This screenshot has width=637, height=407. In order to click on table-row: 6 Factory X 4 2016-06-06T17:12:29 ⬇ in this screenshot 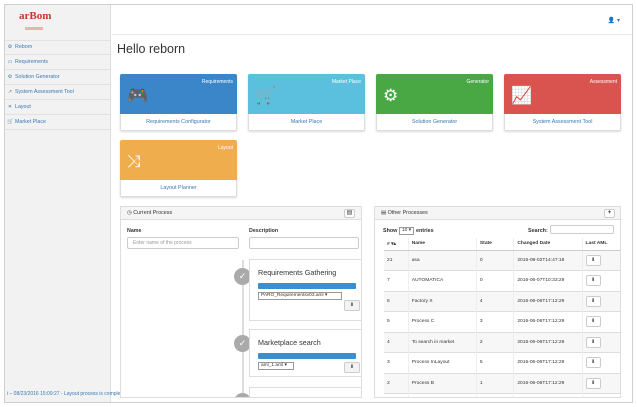, I will do `click(502, 301)`.